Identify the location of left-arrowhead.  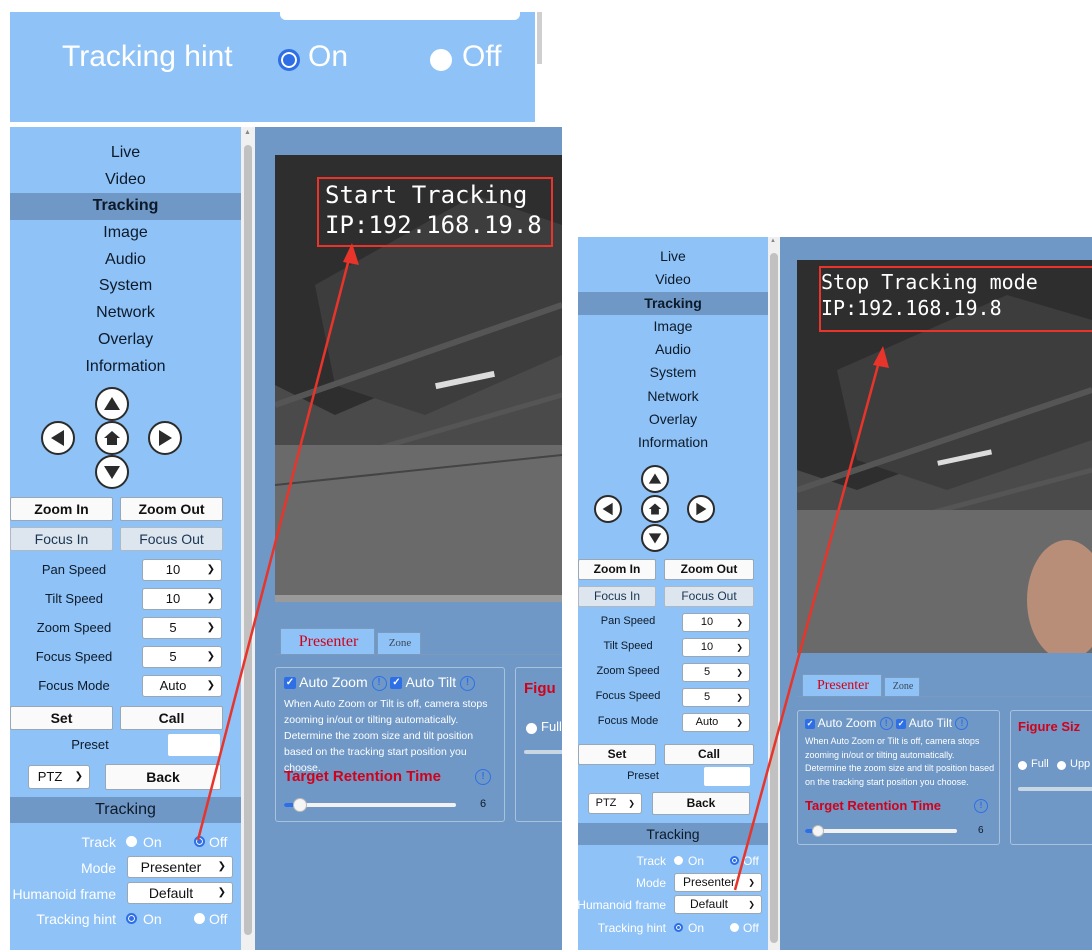
(351, 254).